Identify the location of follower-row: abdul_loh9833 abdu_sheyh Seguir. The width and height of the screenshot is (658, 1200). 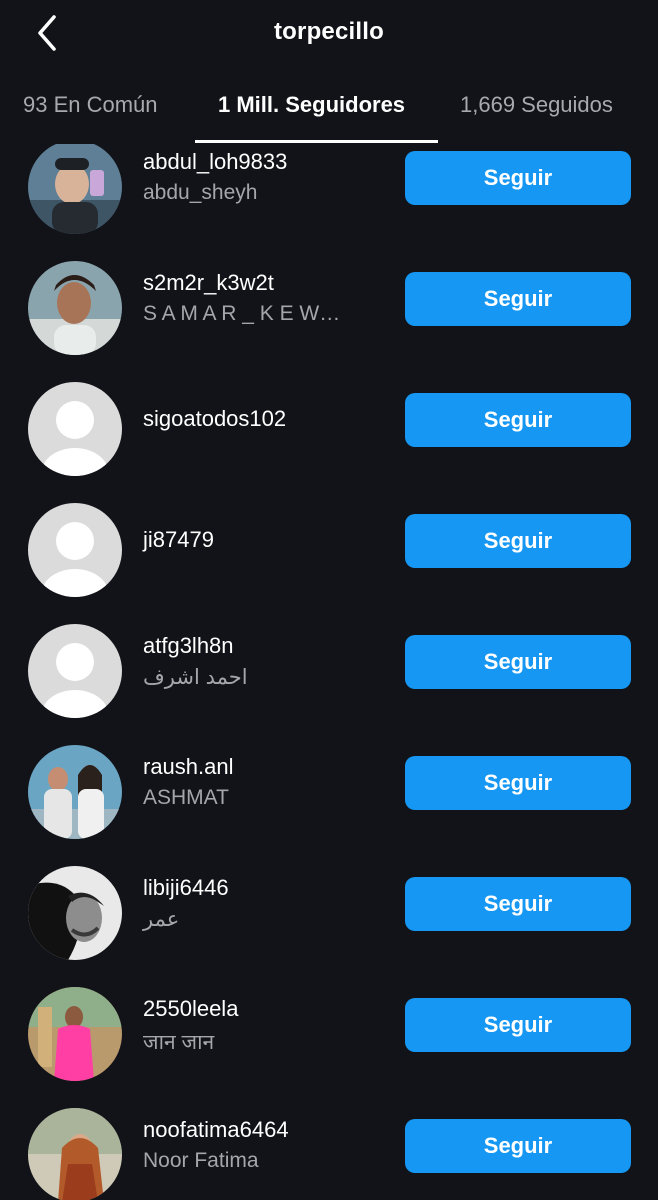
(329, 196).